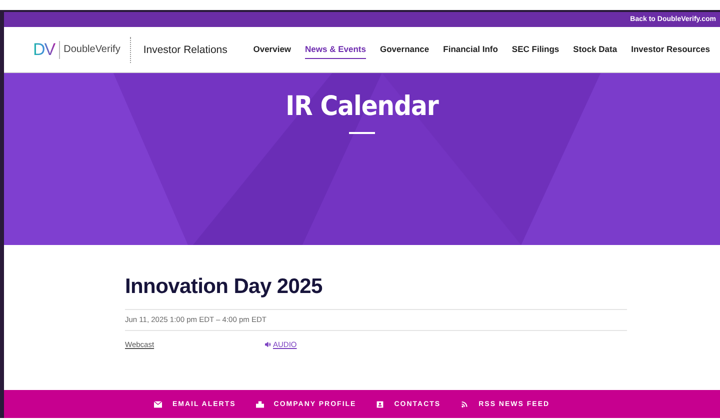  I want to click on nav-link: Stock Data, so click(595, 49).